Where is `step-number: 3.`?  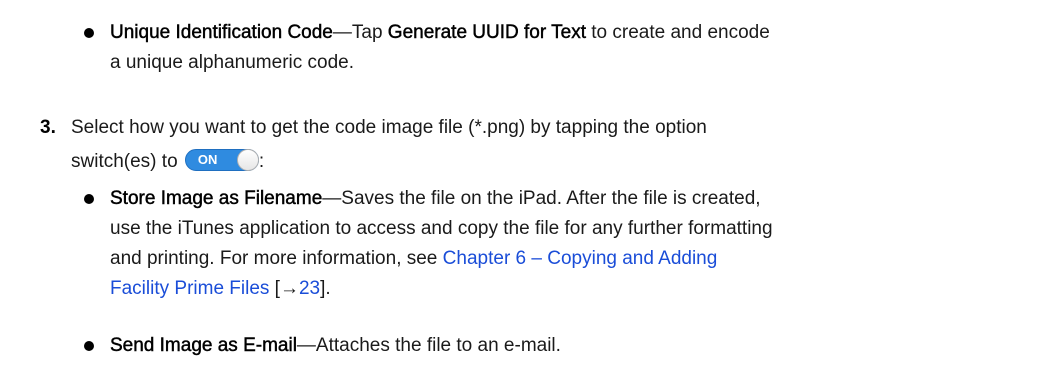 step-number: 3. is located at coordinates (48, 127).